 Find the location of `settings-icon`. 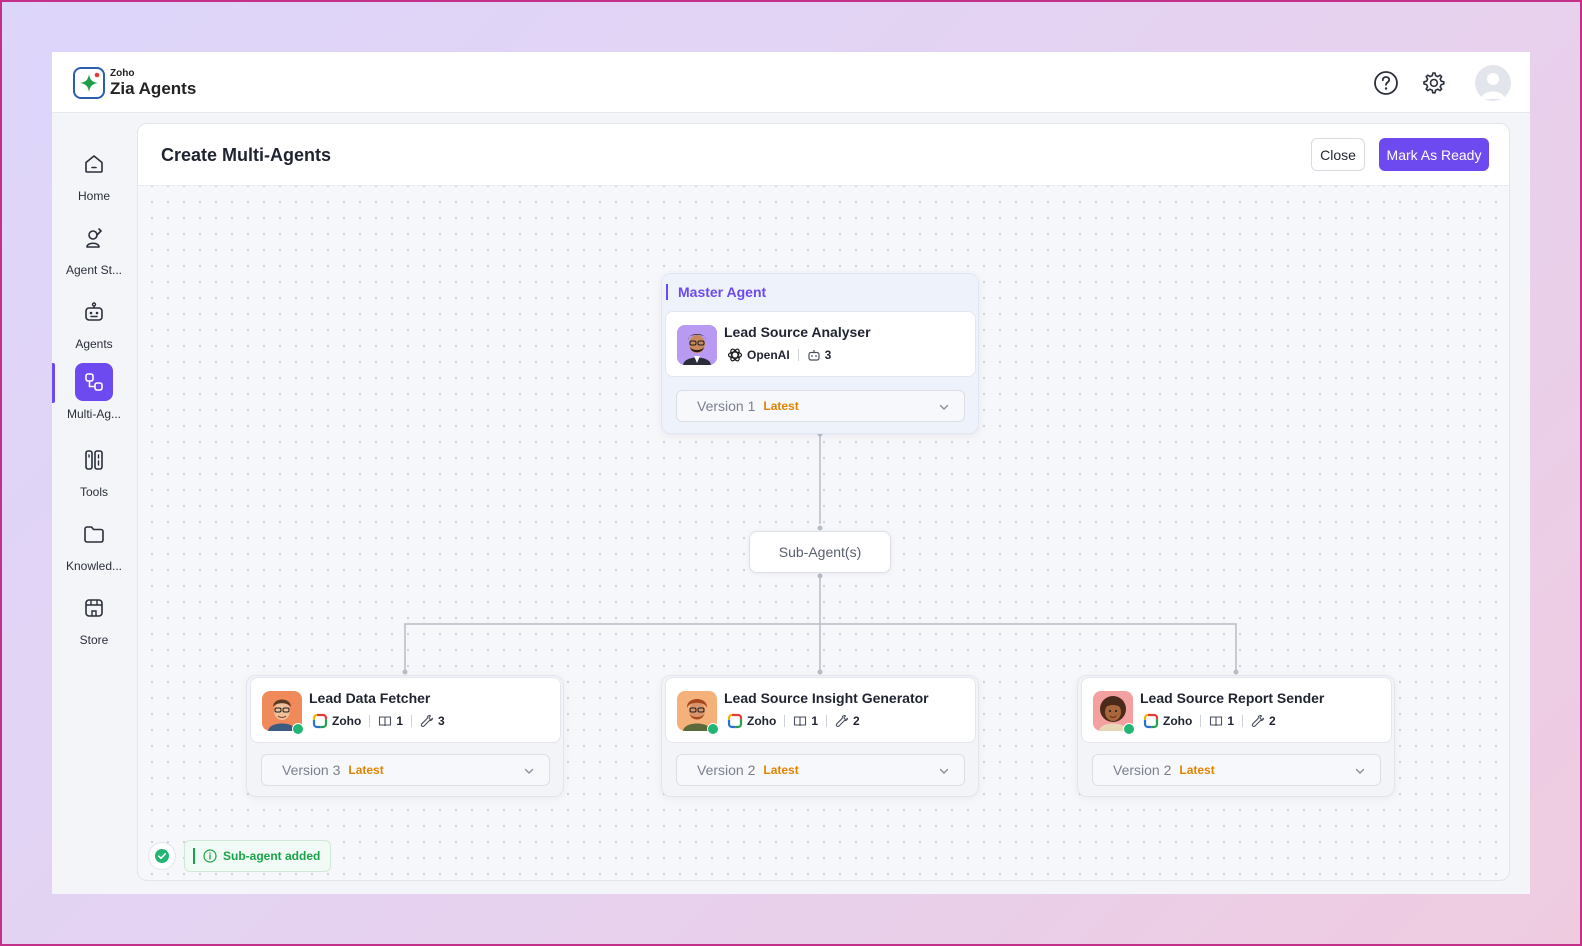

settings-icon is located at coordinates (1433, 83).